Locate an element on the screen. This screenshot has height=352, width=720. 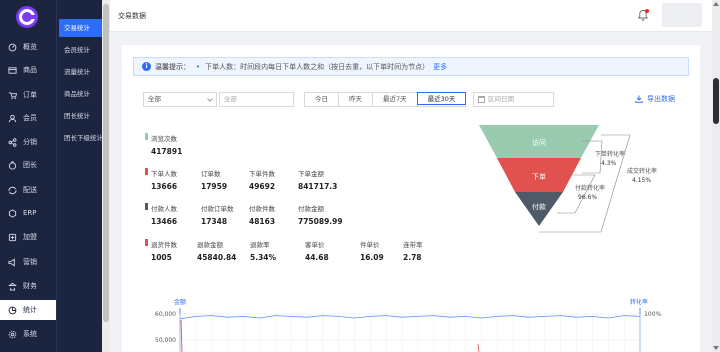
nav-item-label: 配送 is located at coordinates (30, 190).